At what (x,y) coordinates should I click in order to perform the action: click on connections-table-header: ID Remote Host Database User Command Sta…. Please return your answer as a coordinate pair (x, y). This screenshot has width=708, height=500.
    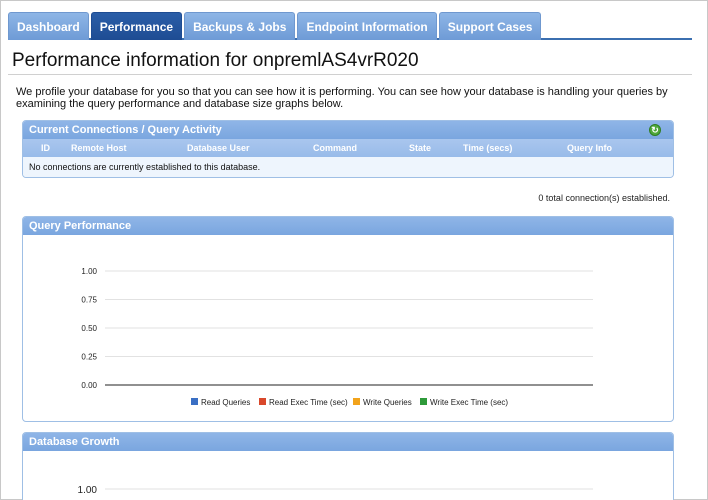
    Looking at the image, I should click on (348, 148).